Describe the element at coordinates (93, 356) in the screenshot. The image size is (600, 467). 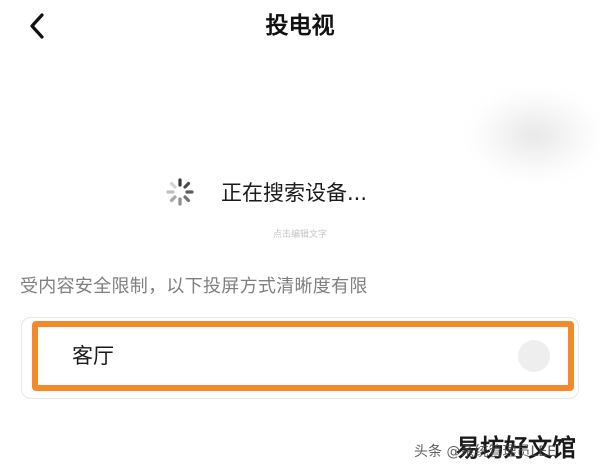
I see `device-name: 客厅` at that location.